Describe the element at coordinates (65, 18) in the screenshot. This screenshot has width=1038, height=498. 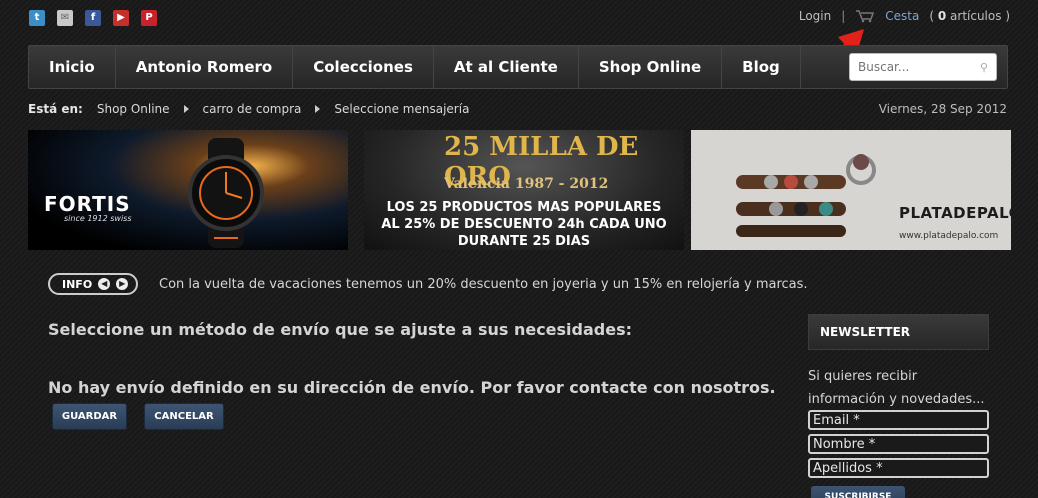
I see `mail-icon: ✉` at that location.